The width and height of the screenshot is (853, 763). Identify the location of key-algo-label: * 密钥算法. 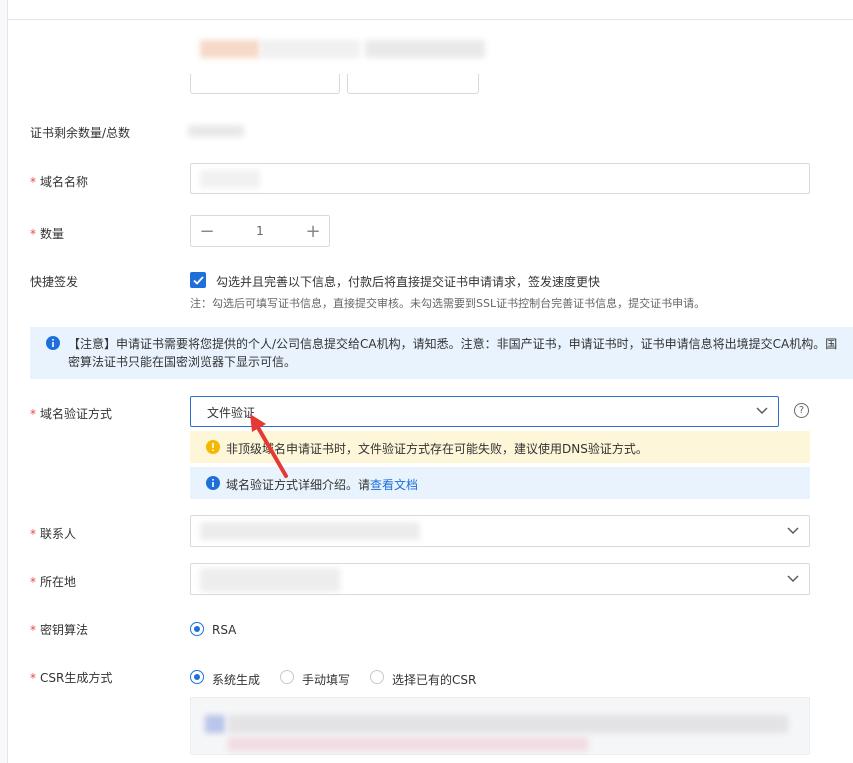
(59, 630).